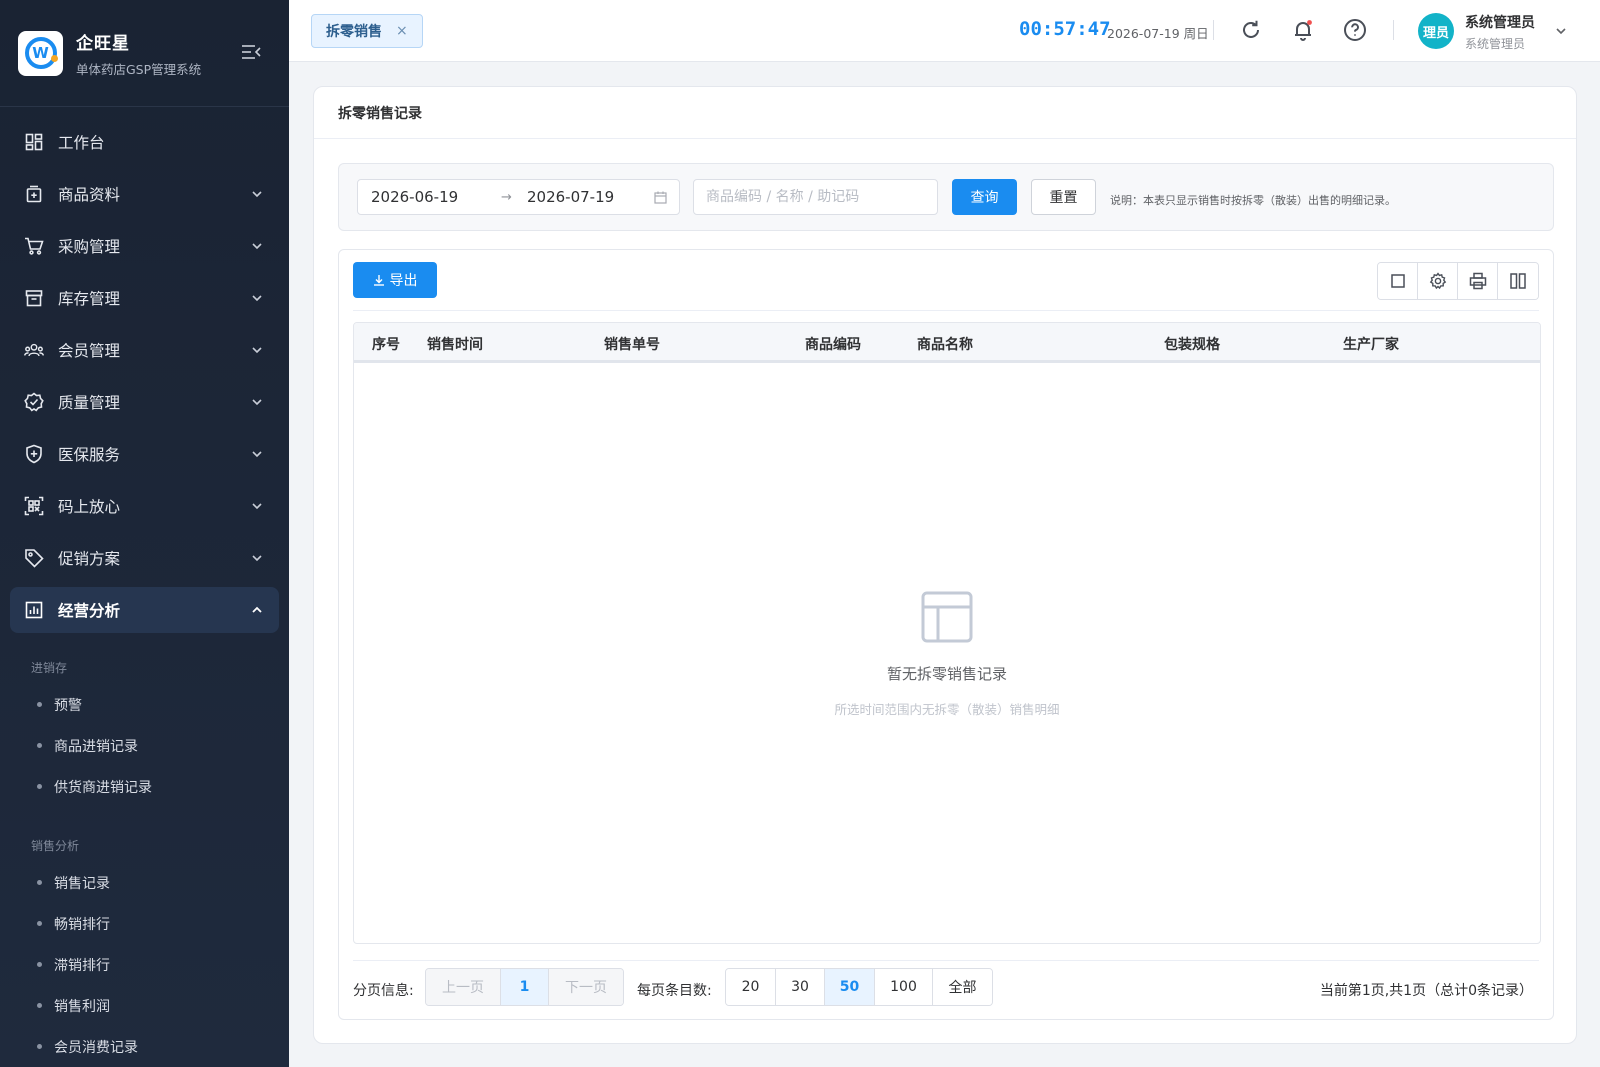 The height and width of the screenshot is (1067, 1600). What do you see at coordinates (34, 558) in the screenshot?
I see `tag-icon` at bounding box center [34, 558].